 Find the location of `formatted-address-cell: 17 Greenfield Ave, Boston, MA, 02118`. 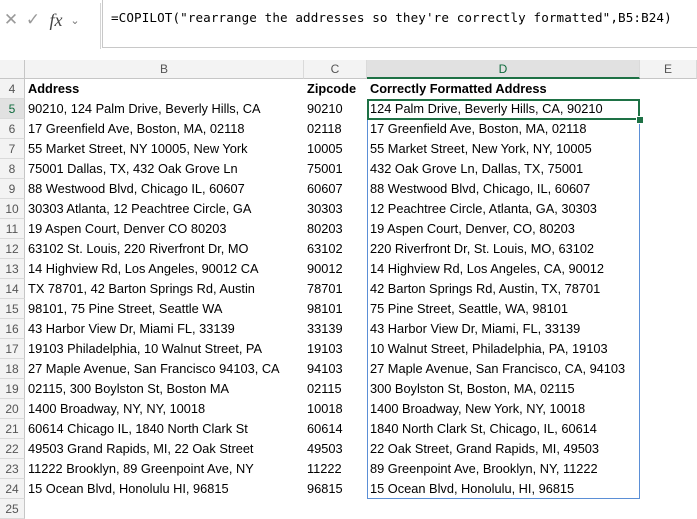

formatted-address-cell: 17 Greenfield Ave, Boston, MA, 02118 is located at coordinates (503, 129).